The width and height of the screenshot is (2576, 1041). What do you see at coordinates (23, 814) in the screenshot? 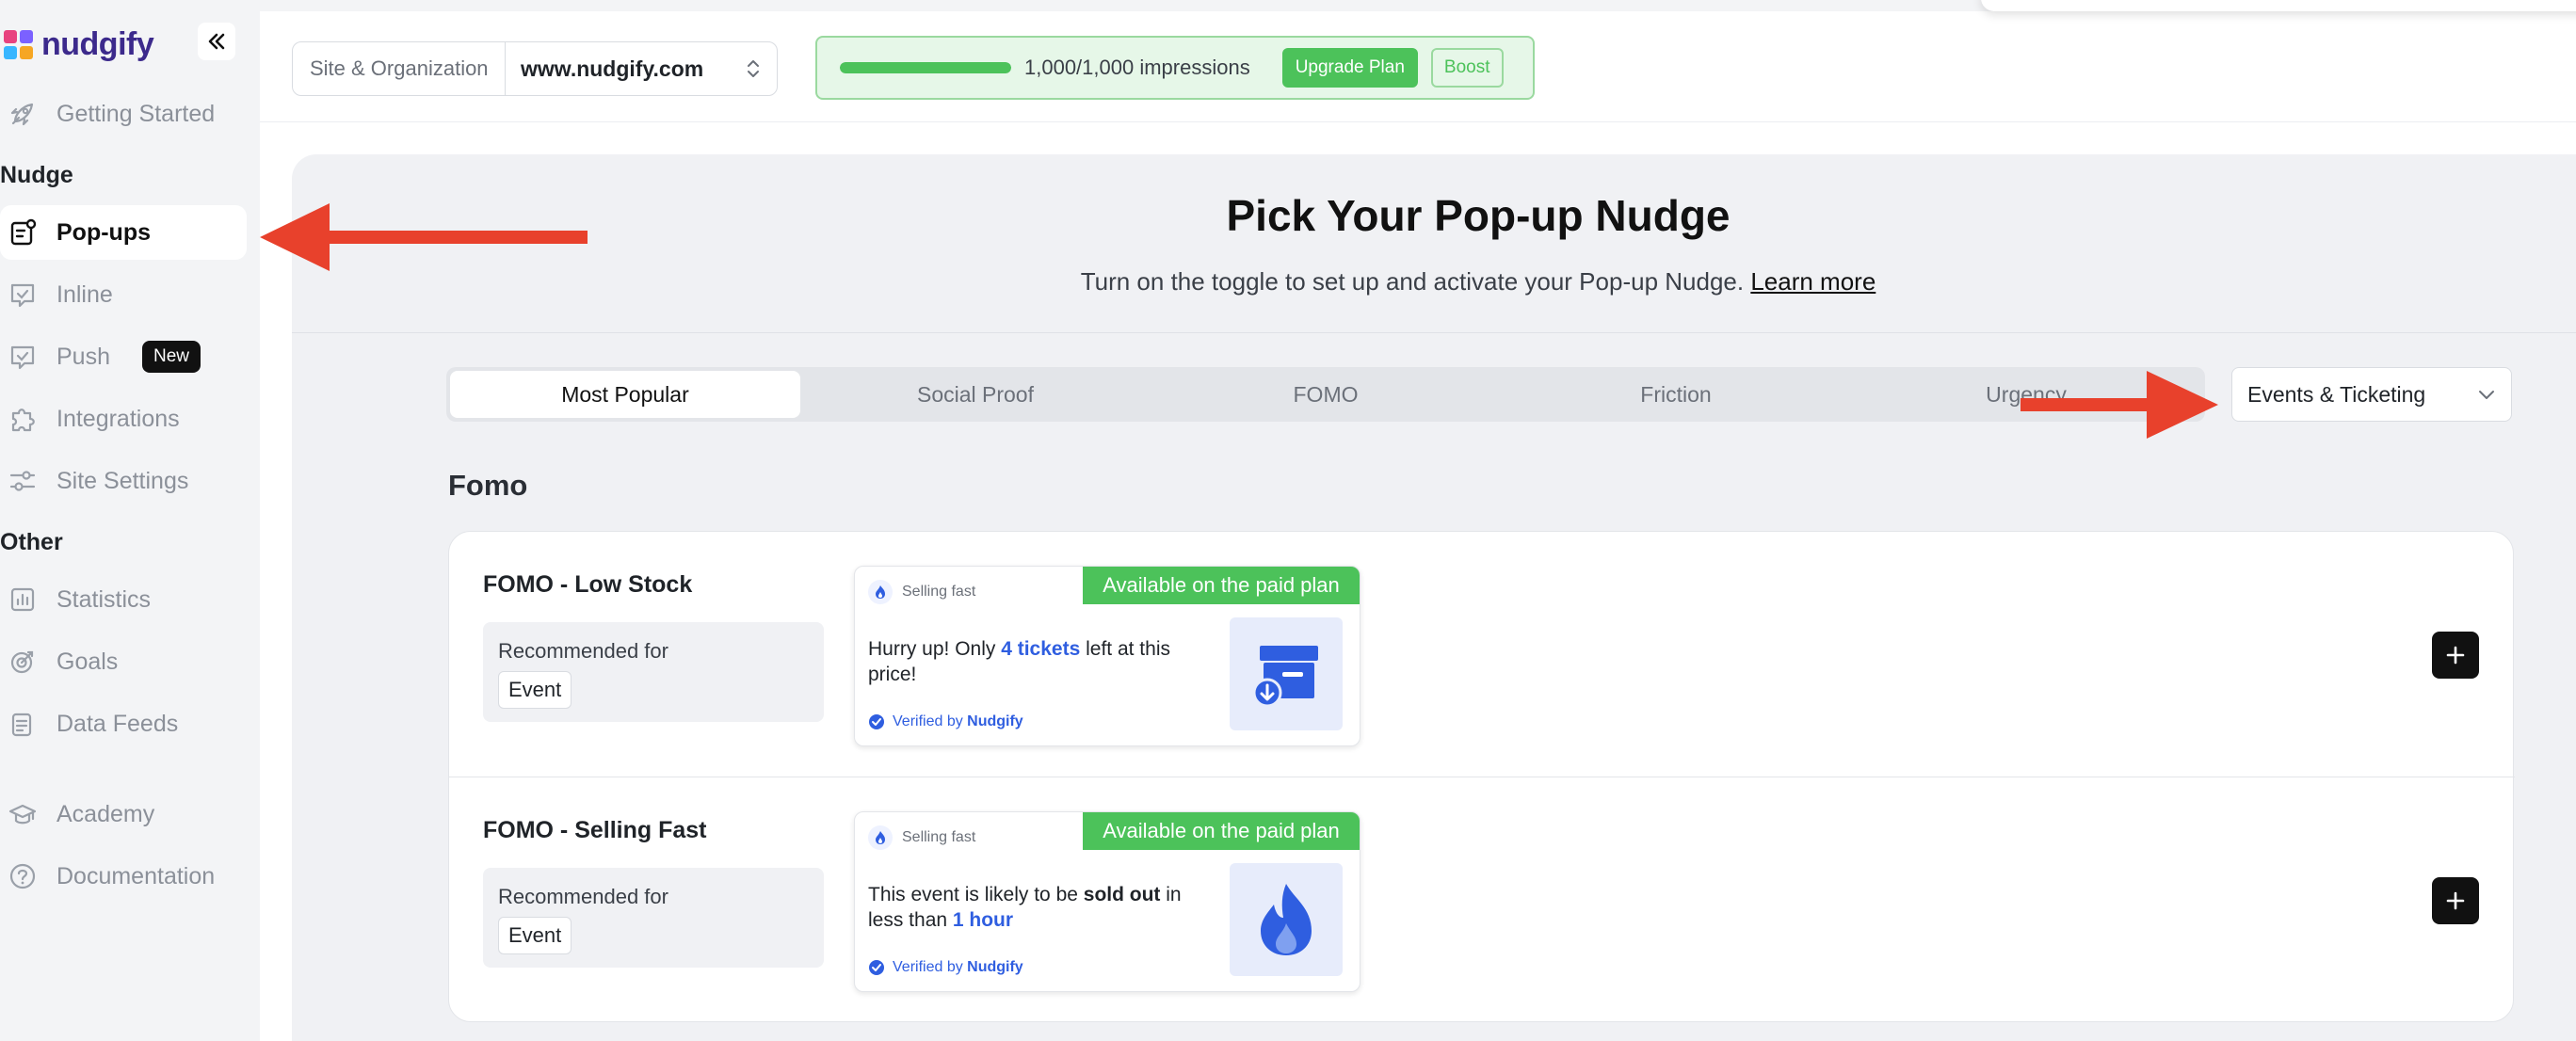
I see `graduation-cap-icon` at bounding box center [23, 814].